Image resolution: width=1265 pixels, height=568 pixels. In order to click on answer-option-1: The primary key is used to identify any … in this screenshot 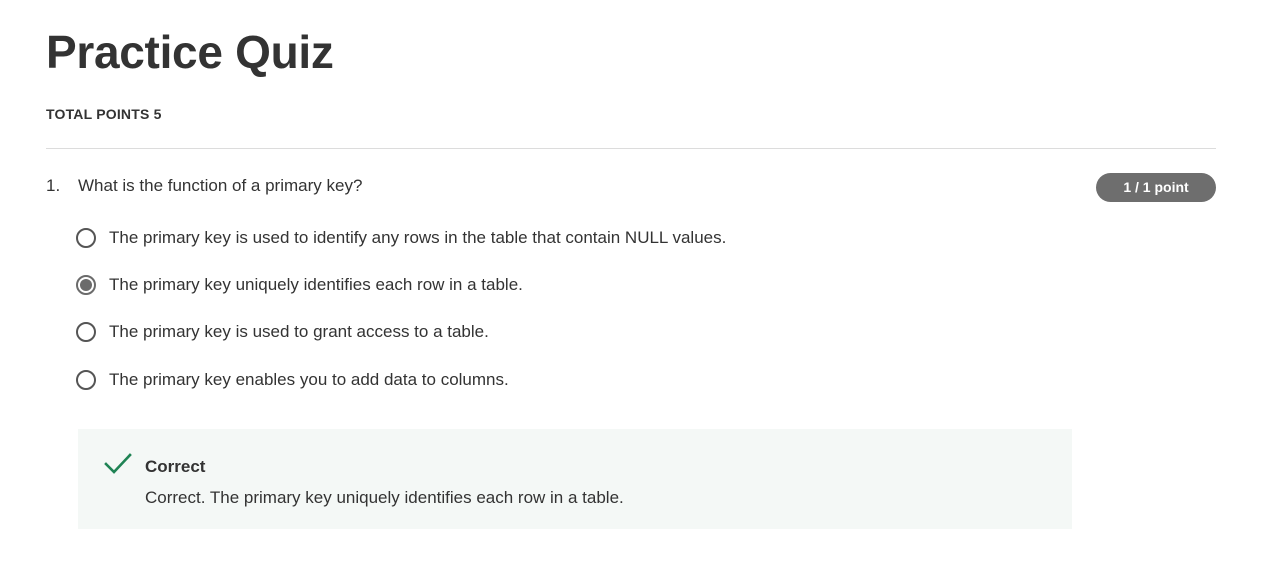, I will do `click(401, 238)`.